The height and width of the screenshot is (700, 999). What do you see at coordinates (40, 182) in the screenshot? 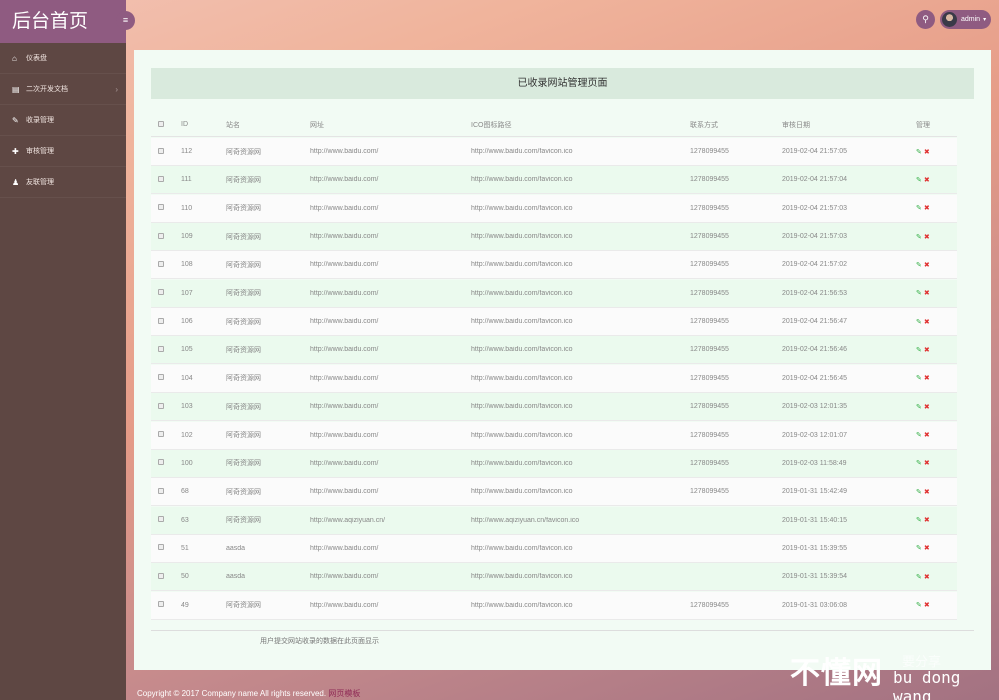
I see `sidebar-item-label: 友联管理` at bounding box center [40, 182].